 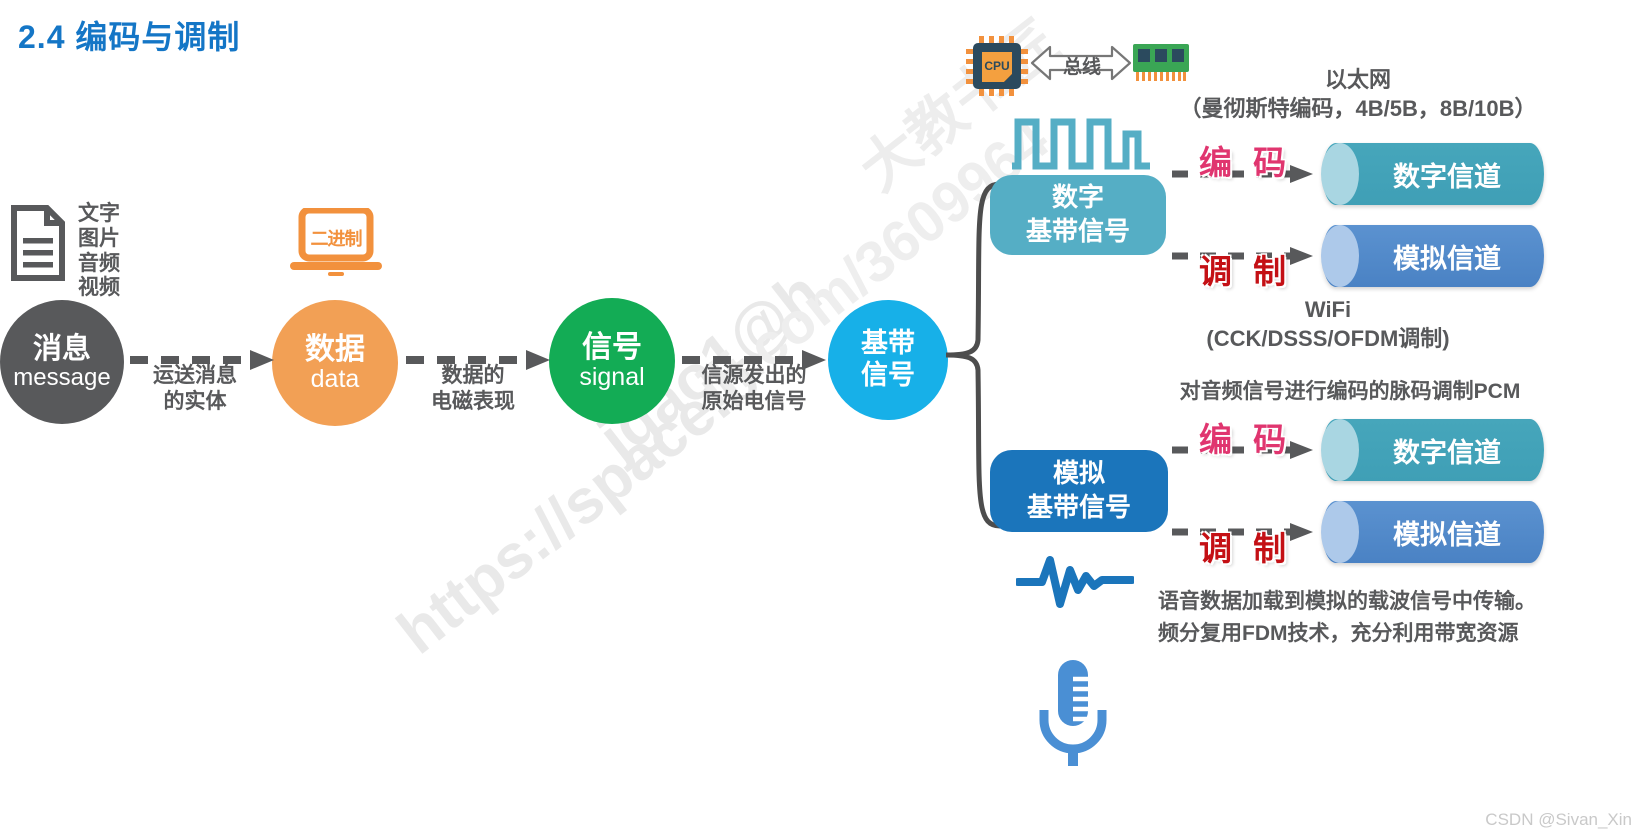 I want to click on channel-analog-1: 模拟信道, so click(x=1432, y=256).